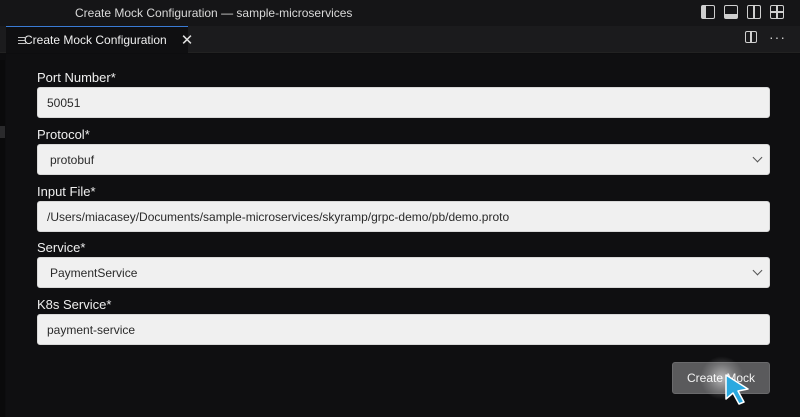 This screenshot has height=417, width=800. I want to click on service-value: PaymentService, so click(94, 272).